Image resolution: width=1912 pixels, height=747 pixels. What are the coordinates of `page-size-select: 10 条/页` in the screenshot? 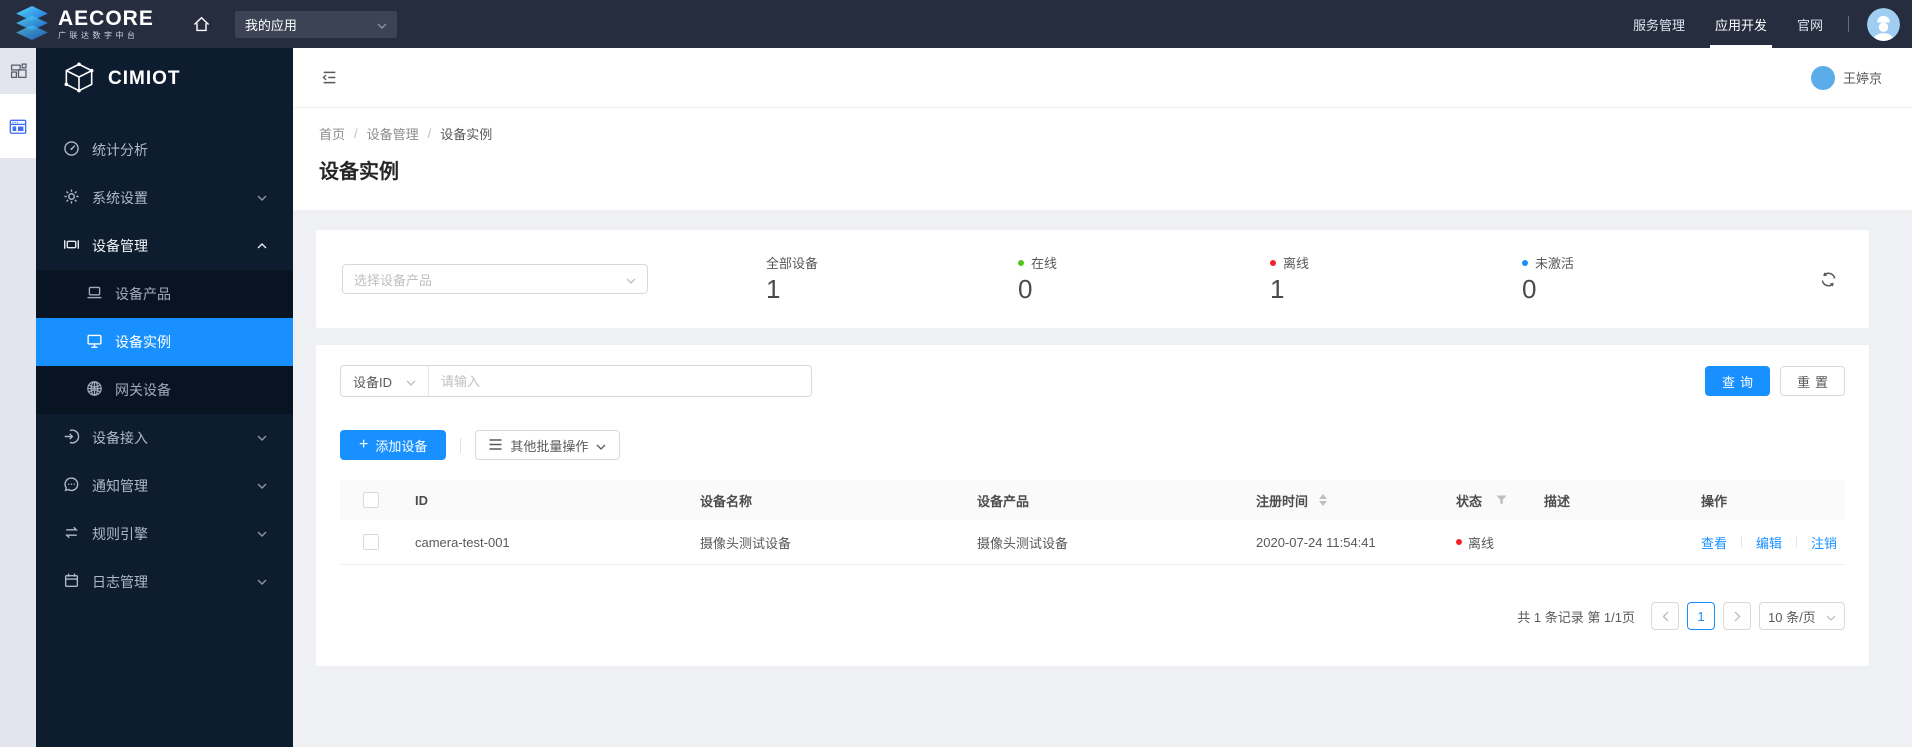 It's located at (1802, 616).